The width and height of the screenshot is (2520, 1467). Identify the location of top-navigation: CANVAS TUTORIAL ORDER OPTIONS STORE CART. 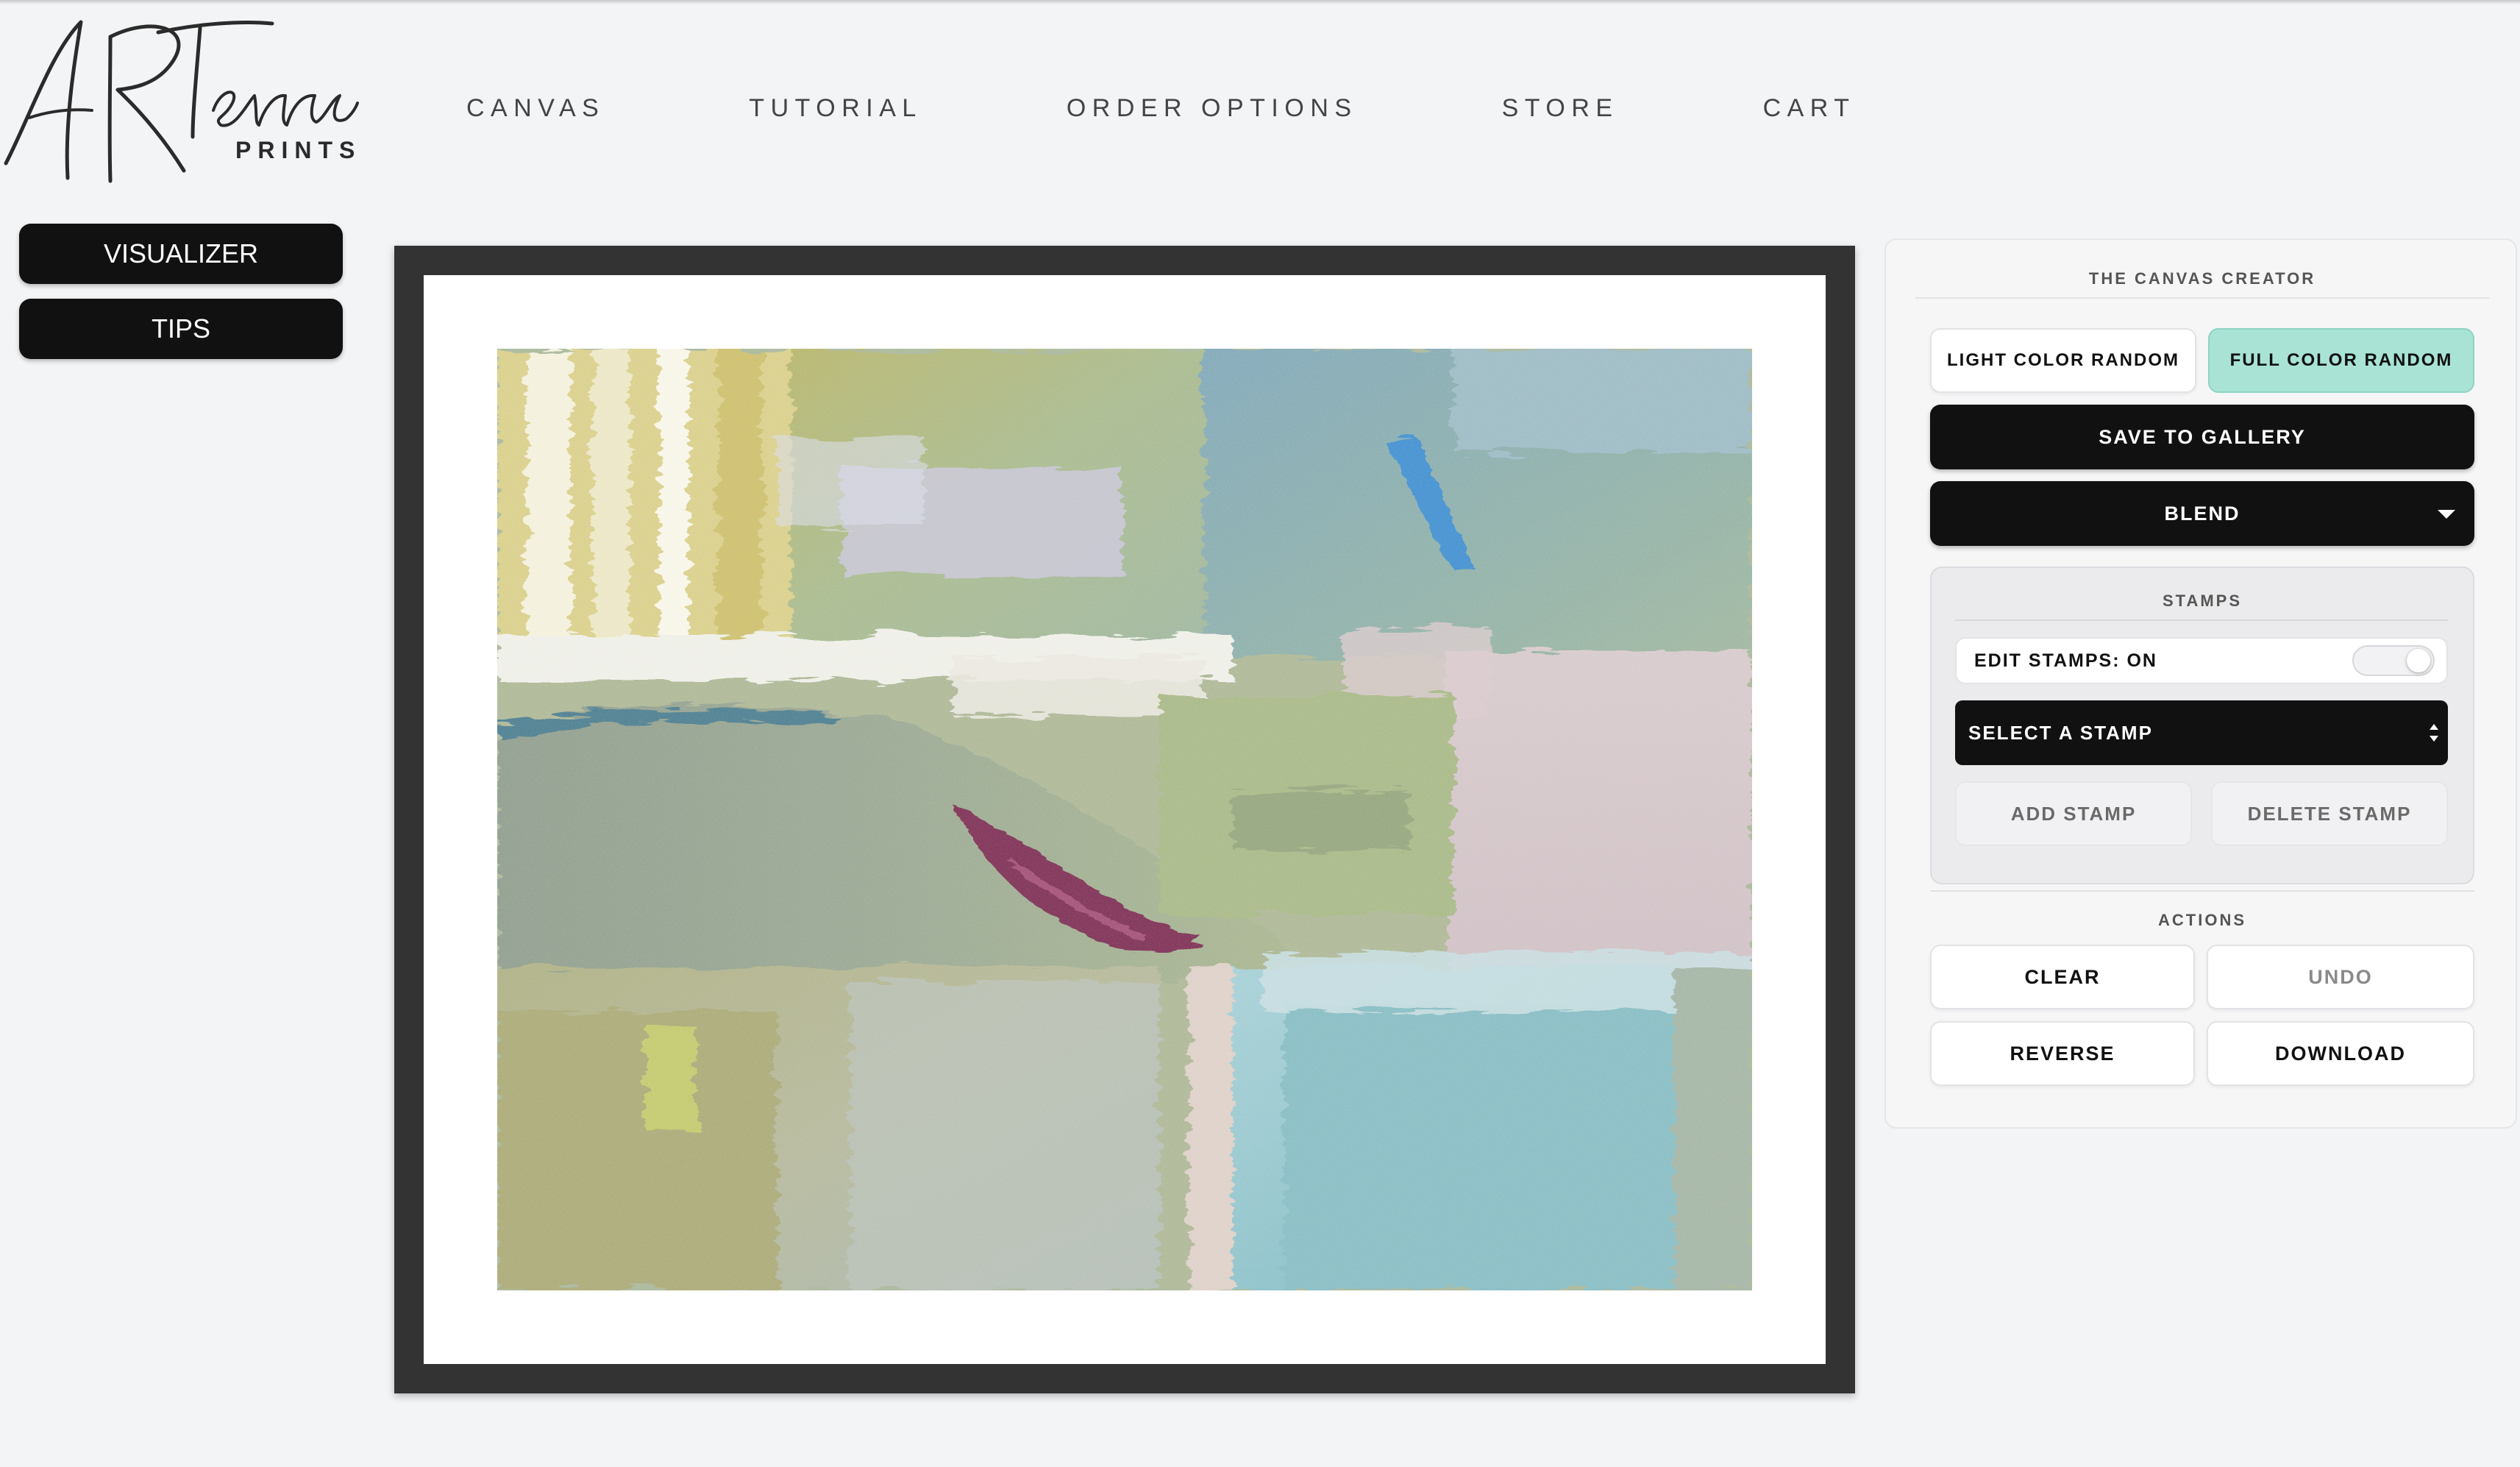
(1161, 109).